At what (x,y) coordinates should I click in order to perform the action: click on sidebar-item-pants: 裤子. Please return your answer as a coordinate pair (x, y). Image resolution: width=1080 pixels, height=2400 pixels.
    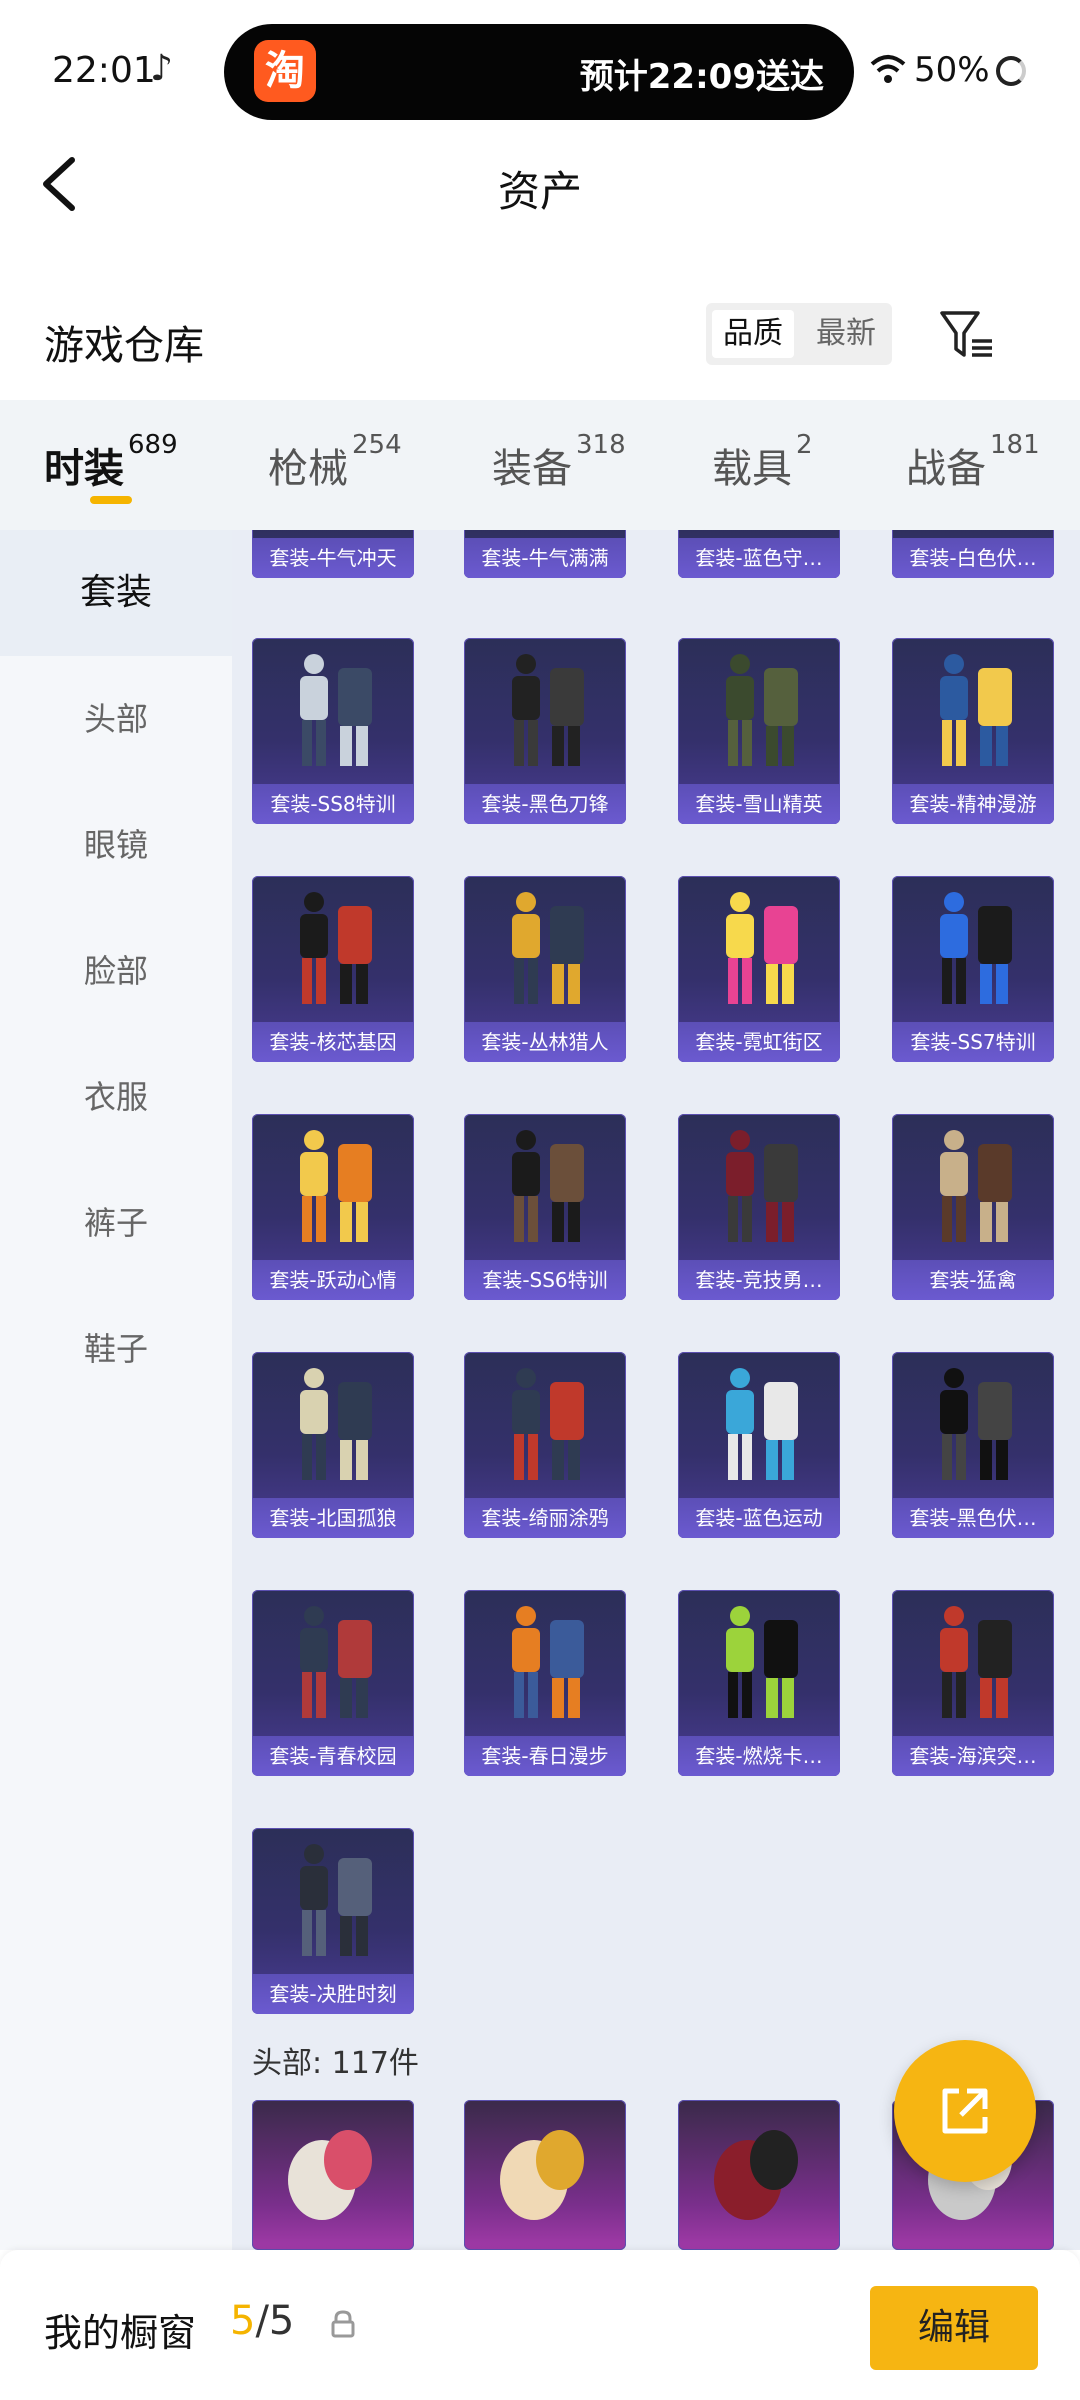
    Looking at the image, I should click on (116, 1223).